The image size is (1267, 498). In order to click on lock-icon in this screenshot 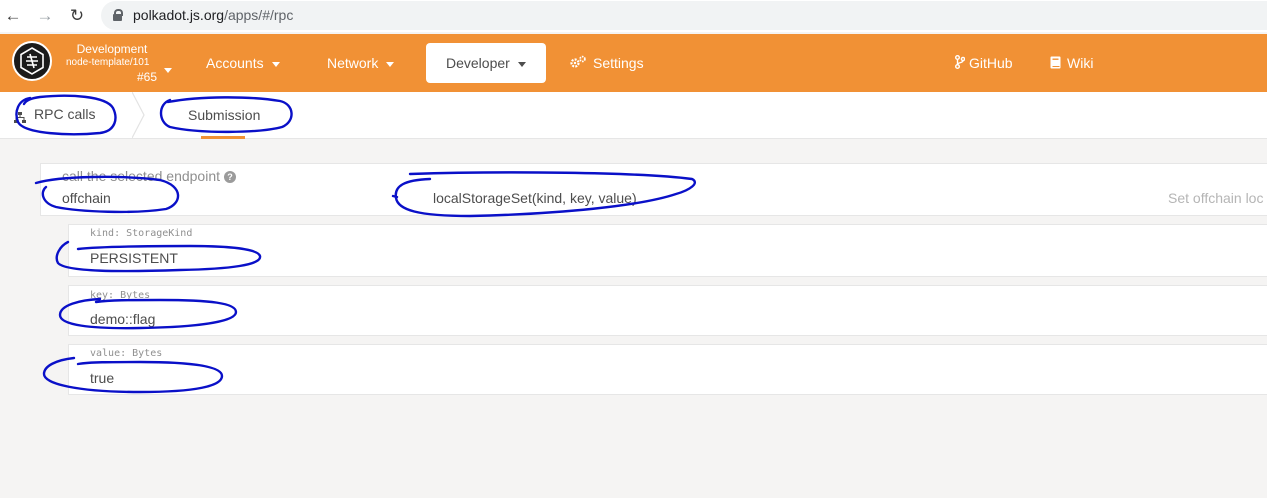, I will do `click(118, 15)`.